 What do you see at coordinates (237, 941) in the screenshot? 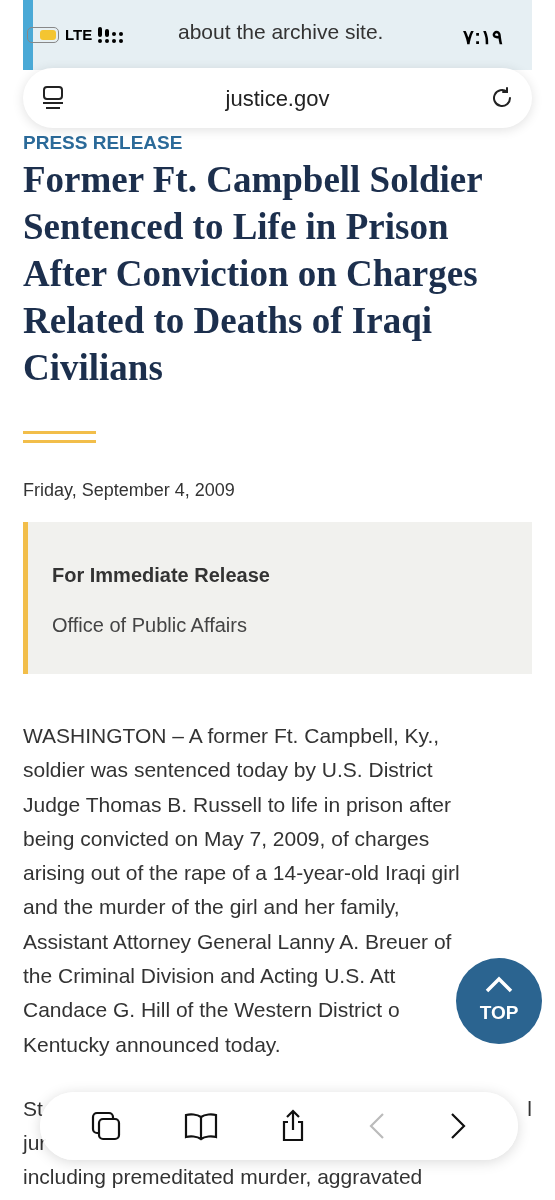
I see `paragraph-line: Assistant Attorney General Lanny A. Breuer of` at bounding box center [237, 941].